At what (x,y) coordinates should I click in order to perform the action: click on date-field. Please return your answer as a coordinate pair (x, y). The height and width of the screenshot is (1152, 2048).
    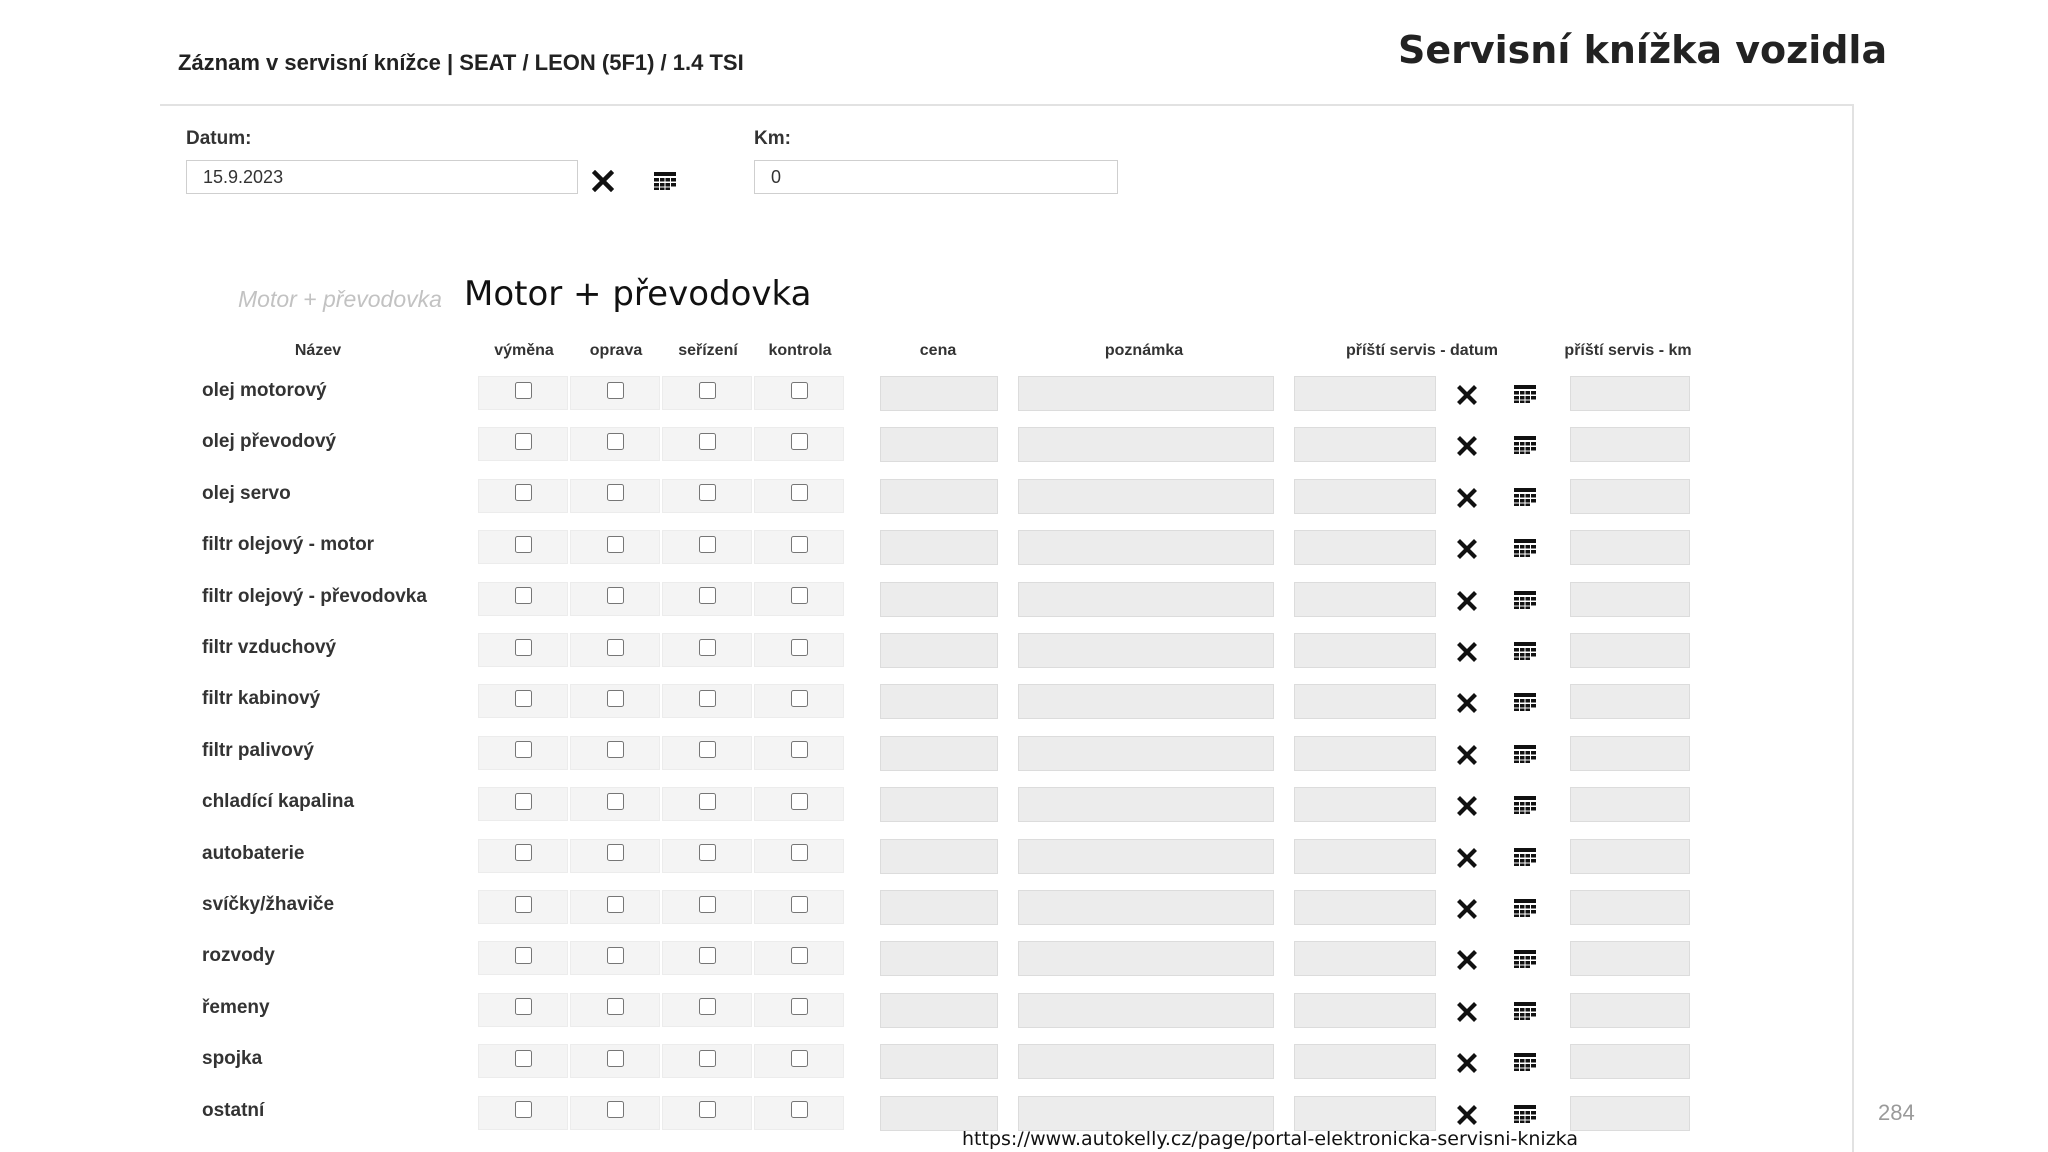
    Looking at the image, I should click on (382, 177).